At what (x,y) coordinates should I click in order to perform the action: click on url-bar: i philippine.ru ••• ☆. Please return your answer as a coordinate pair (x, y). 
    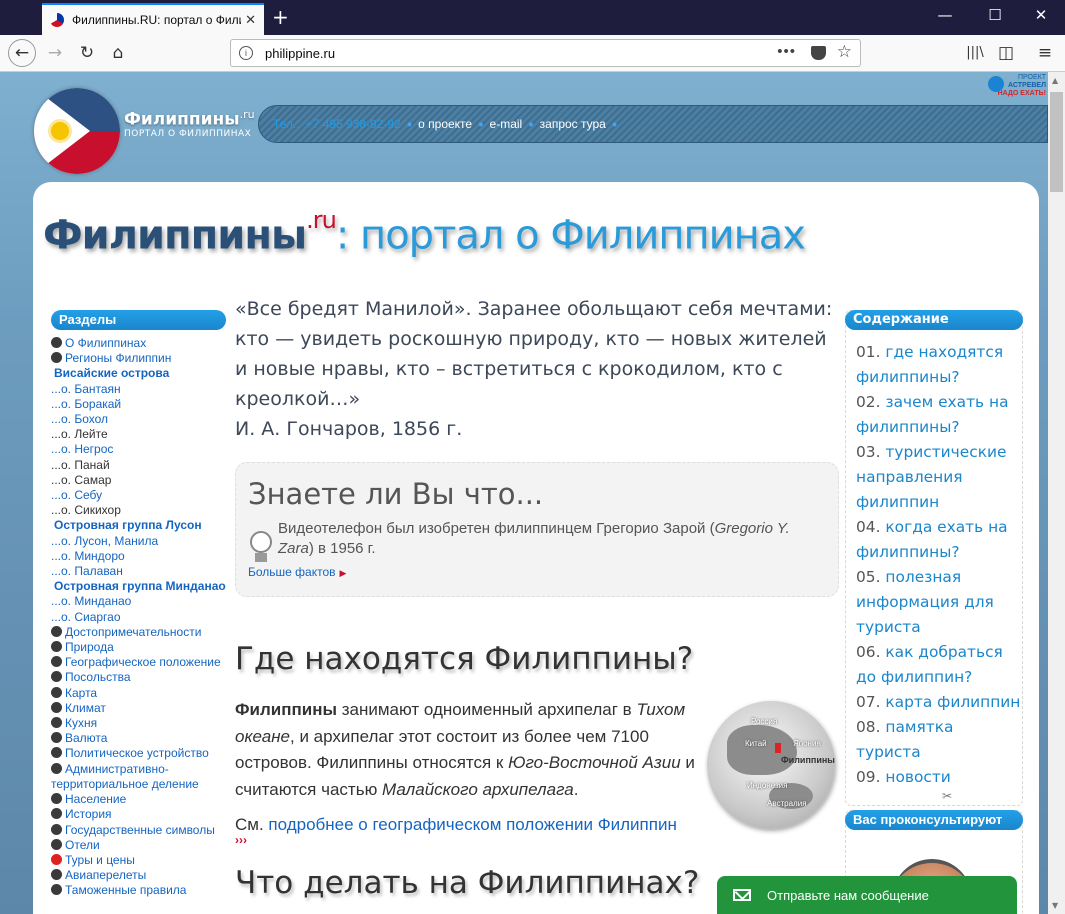
    Looking at the image, I should click on (545, 53).